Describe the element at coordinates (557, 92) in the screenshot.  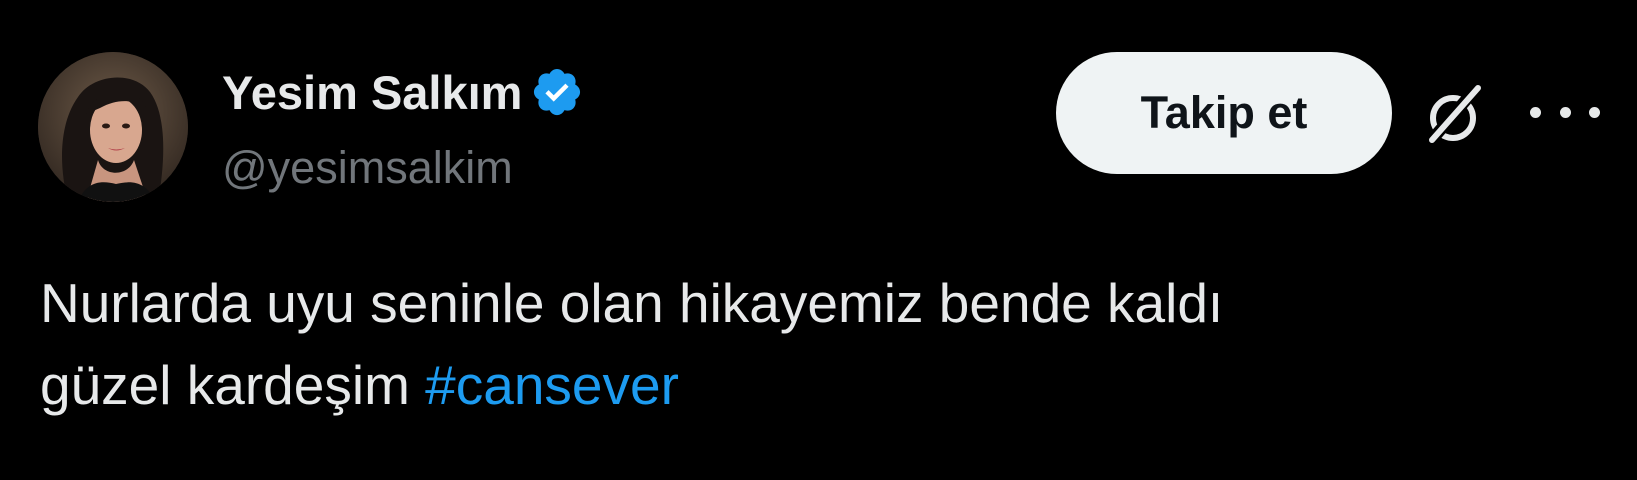
I see `verified-badge-icon` at that location.